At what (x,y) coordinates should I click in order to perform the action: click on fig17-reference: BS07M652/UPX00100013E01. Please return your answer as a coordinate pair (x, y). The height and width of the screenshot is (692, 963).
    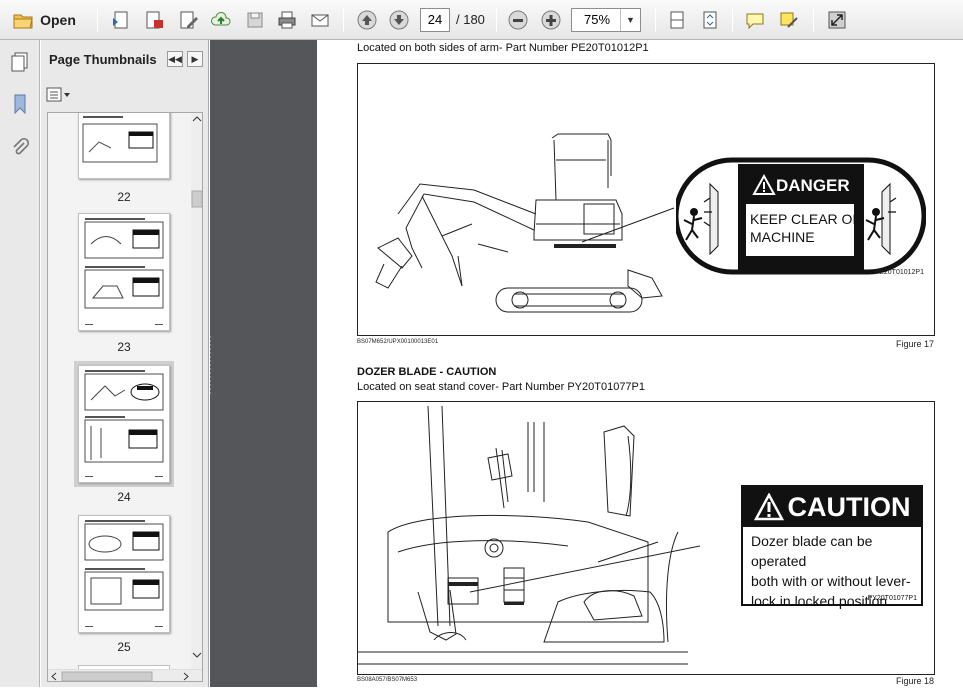
    Looking at the image, I should click on (398, 342).